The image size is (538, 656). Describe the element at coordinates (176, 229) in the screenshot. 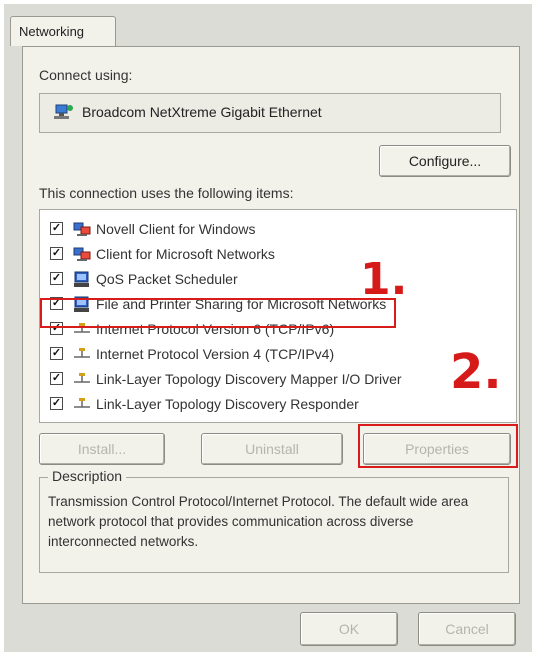

I see `list-item-label: Novell Client for Windows` at that location.